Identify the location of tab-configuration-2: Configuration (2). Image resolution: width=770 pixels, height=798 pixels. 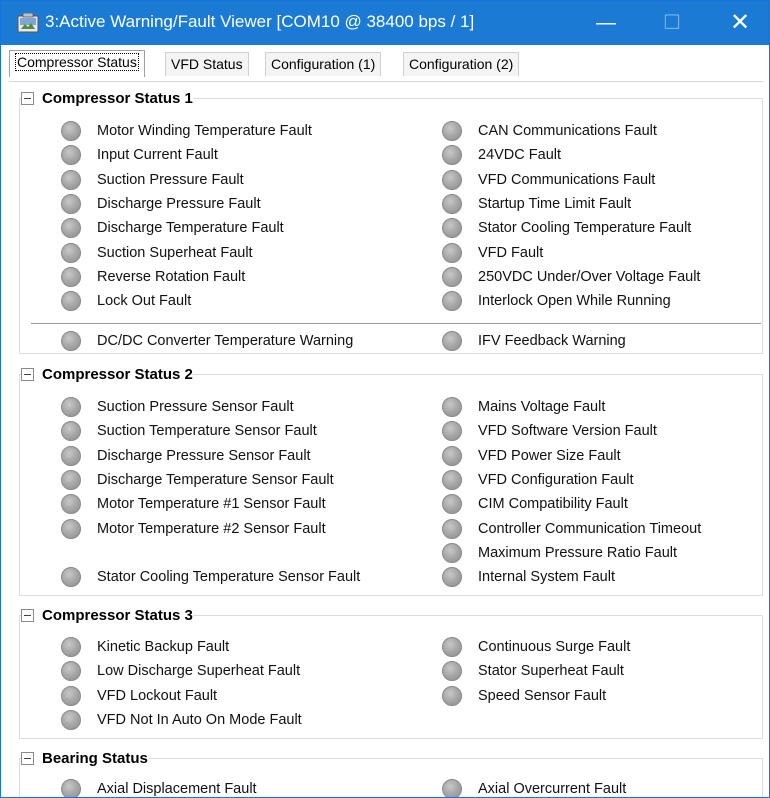
(461, 64).